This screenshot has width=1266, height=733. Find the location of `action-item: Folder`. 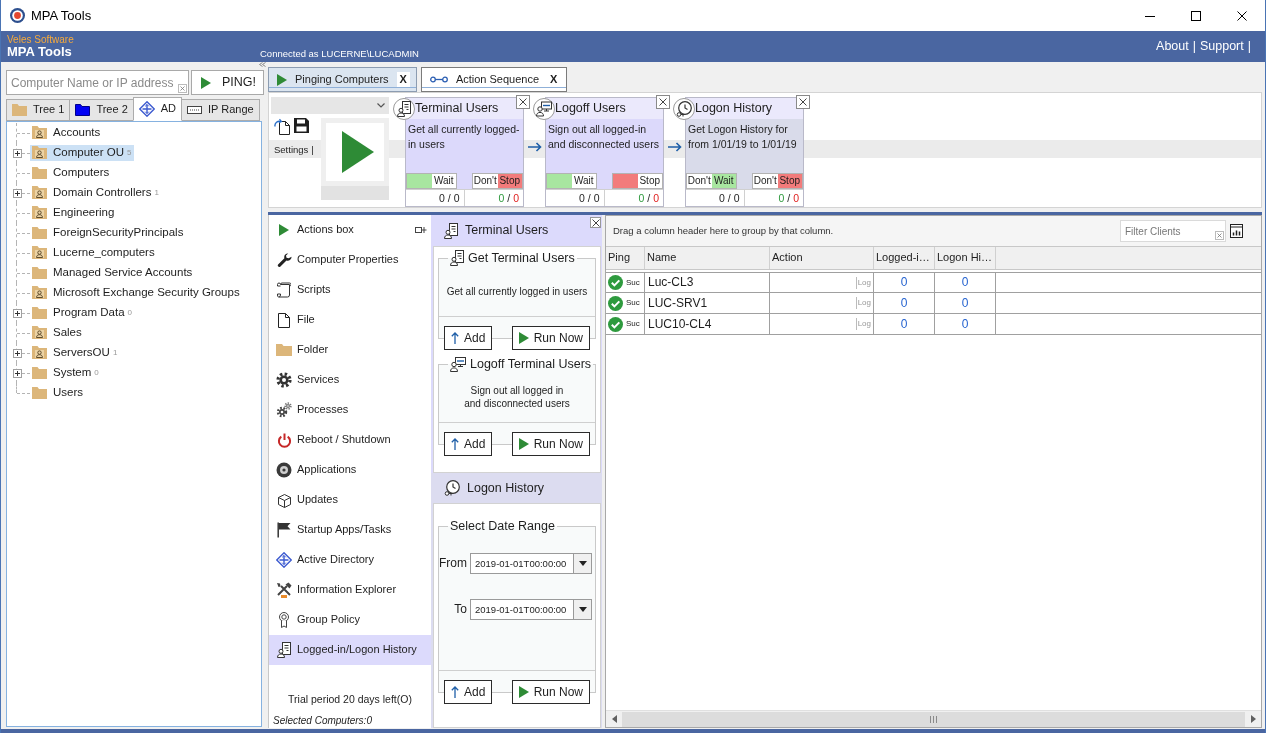

action-item: Folder is located at coordinates (350, 350).